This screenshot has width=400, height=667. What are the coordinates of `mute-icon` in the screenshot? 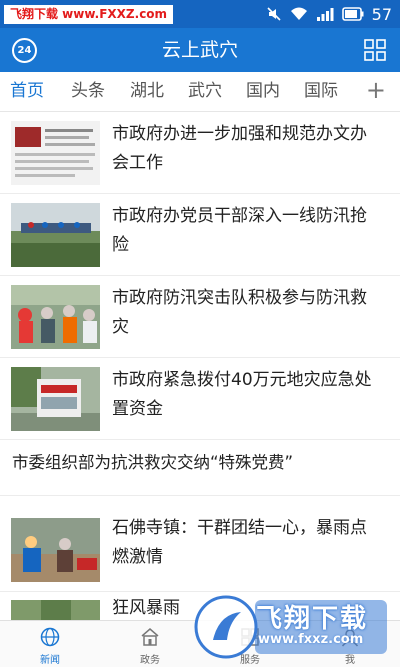 It's located at (274, 14).